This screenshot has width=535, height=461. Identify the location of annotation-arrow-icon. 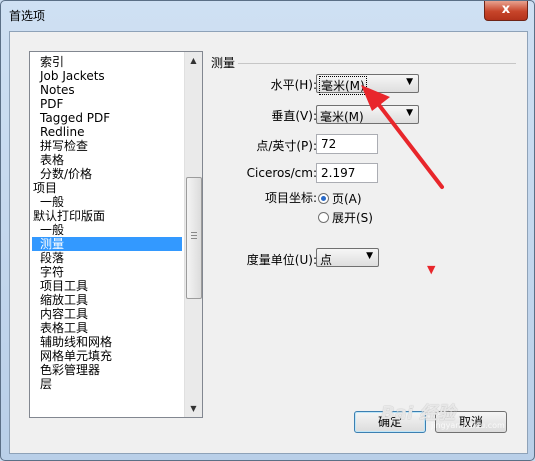
(402, 137).